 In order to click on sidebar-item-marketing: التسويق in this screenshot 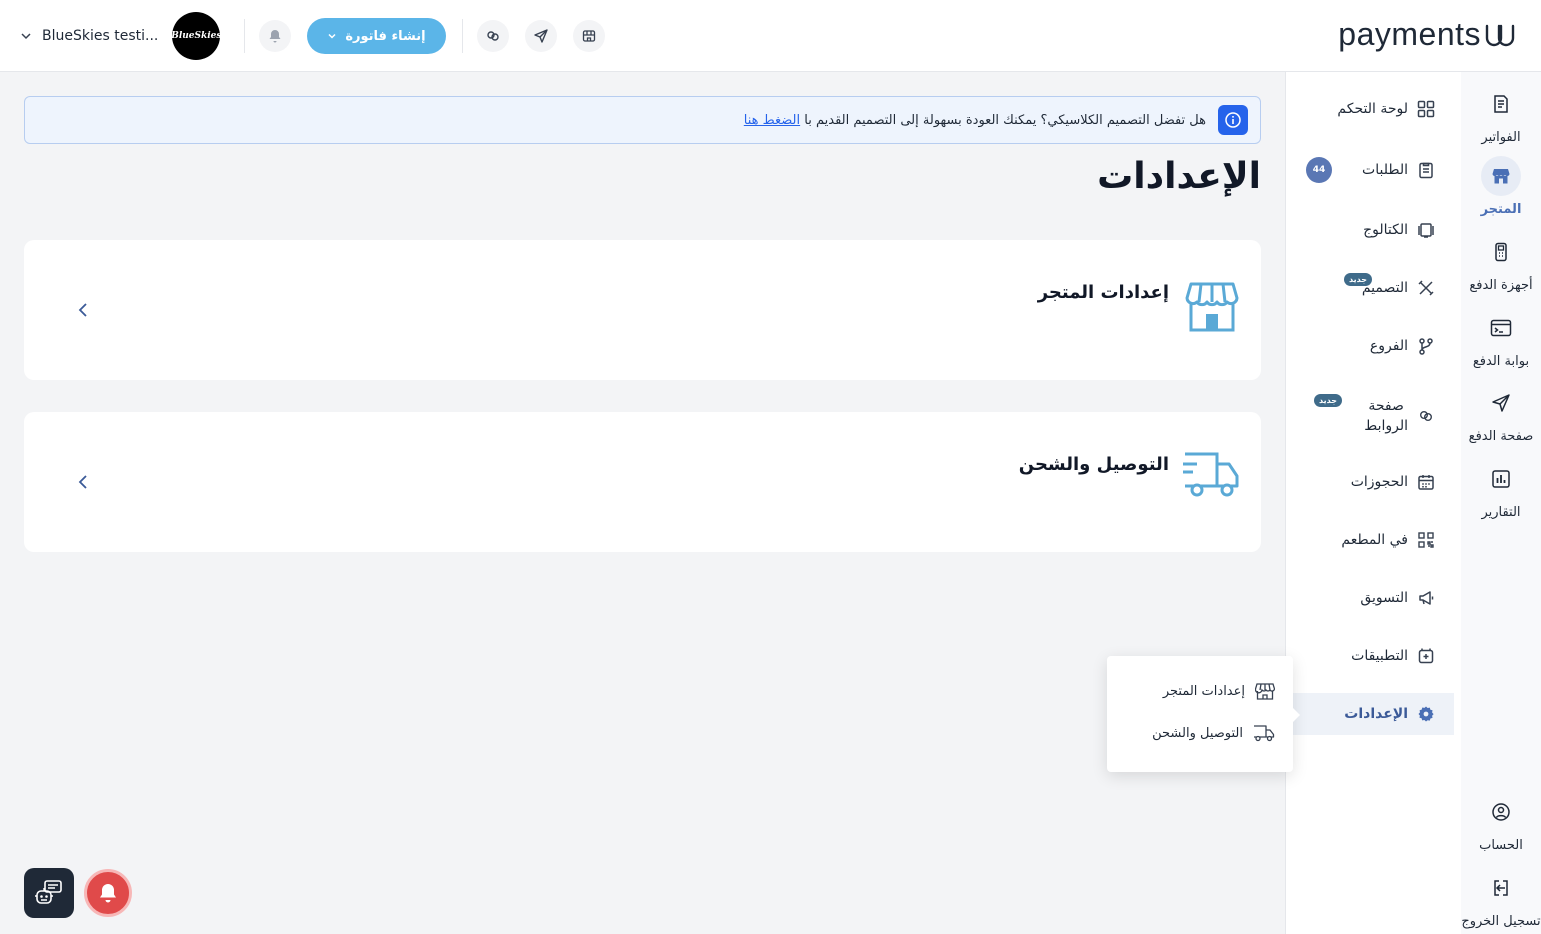, I will do `click(1370, 598)`.